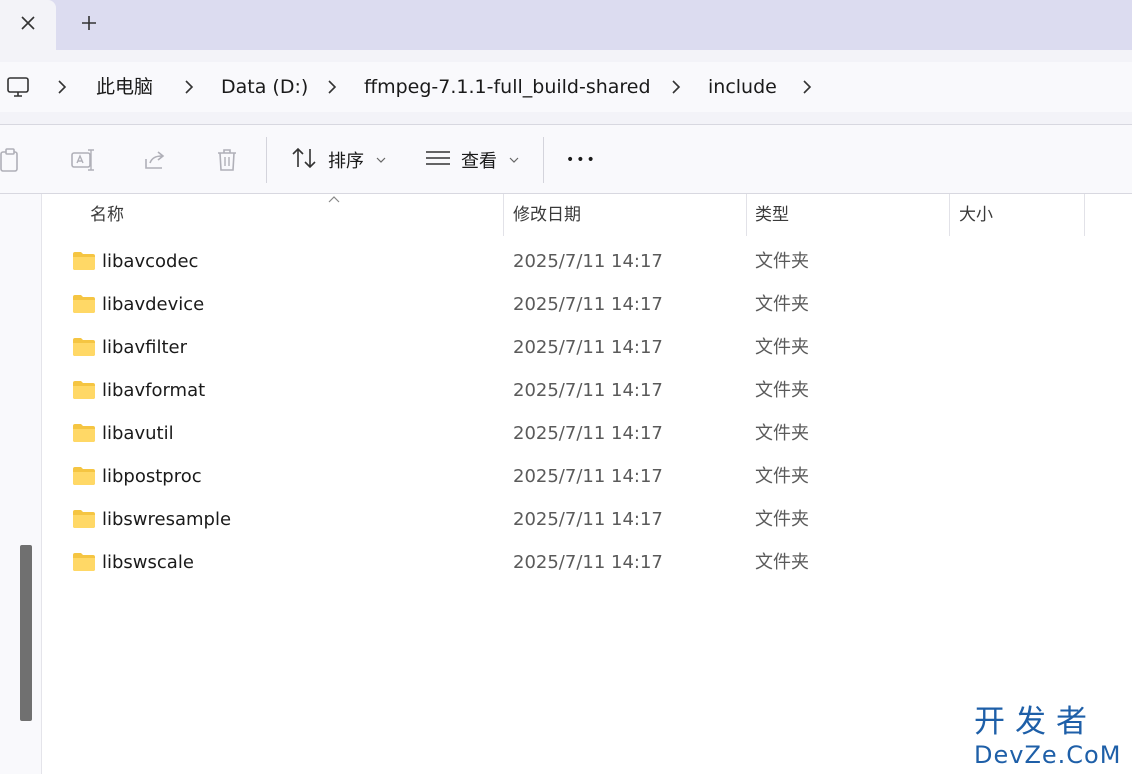  Describe the element at coordinates (227, 160) in the screenshot. I see `delete-icon` at that location.